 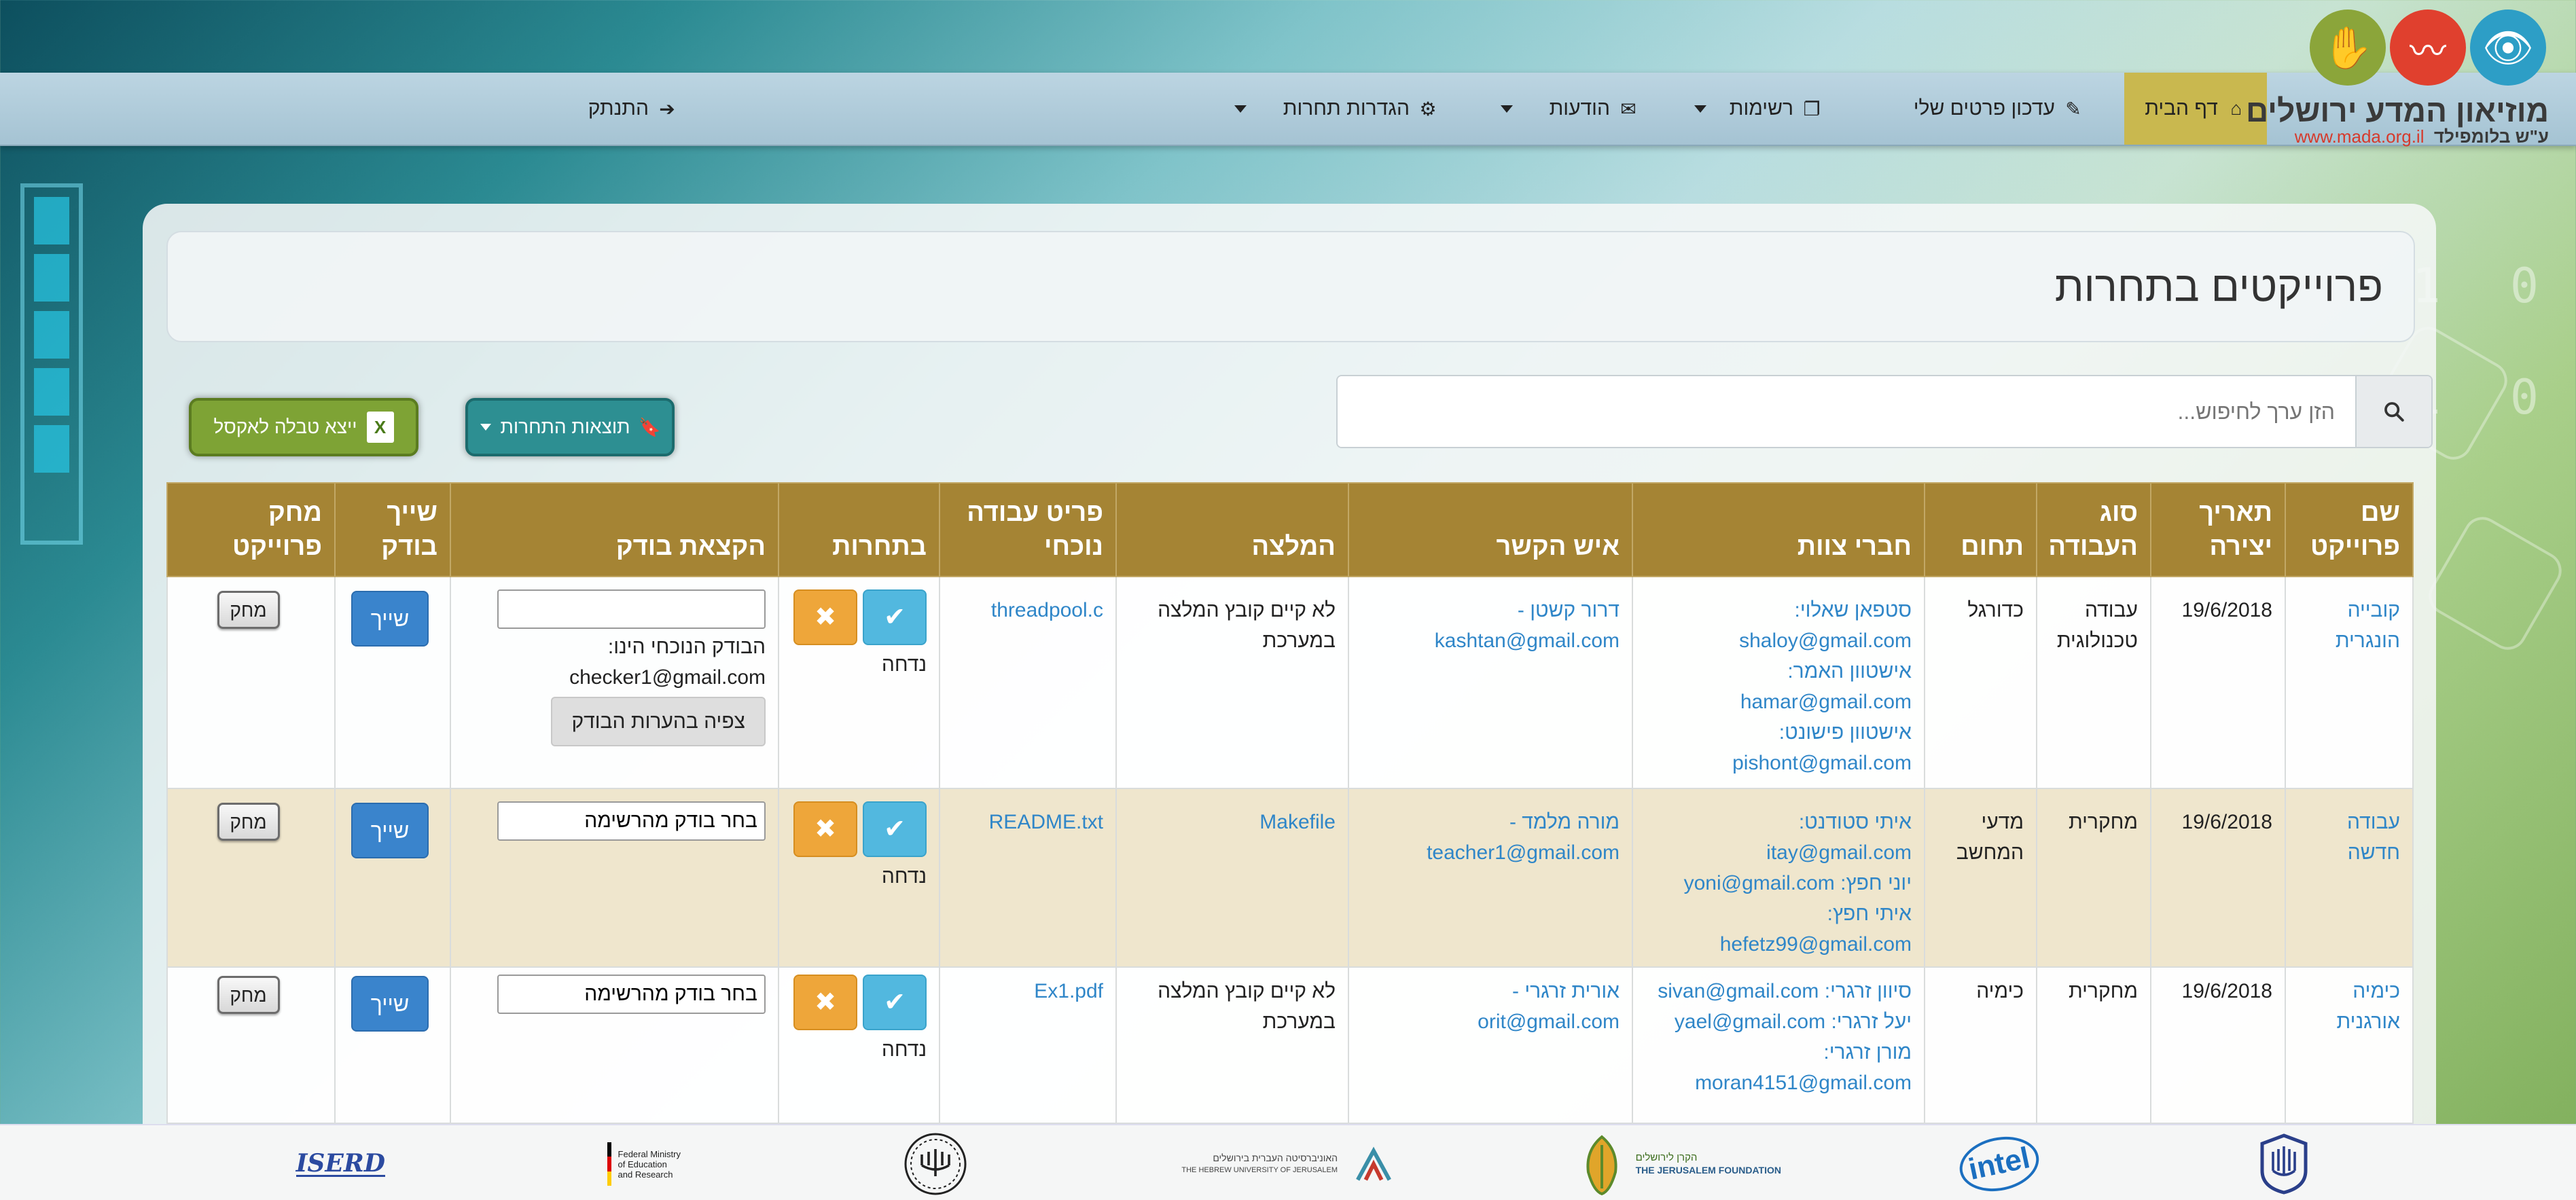 What do you see at coordinates (1776, 640) in the screenshot?
I see `team-member-line: shaloy@gmail.com` at bounding box center [1776, 640].